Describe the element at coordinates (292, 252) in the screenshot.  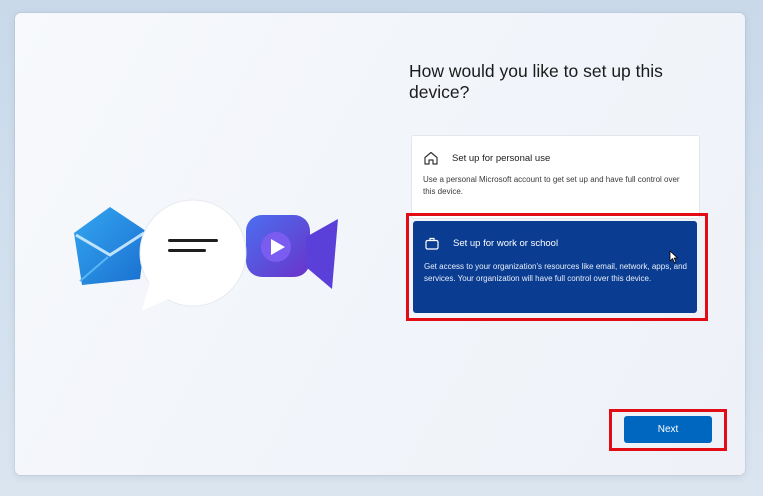
I see `video-camera-icon` at that location.